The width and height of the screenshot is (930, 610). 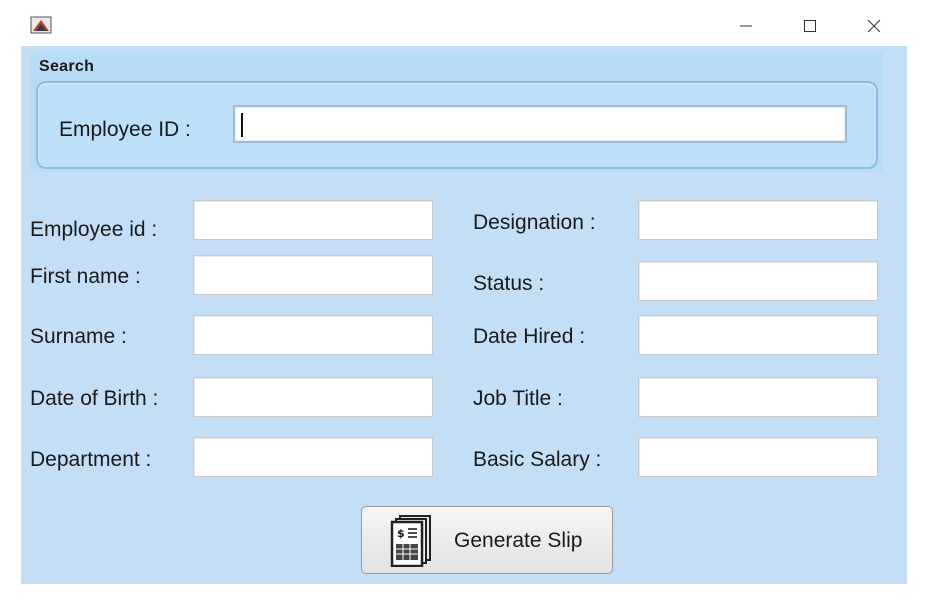 I want to click on employee-id-field, so click(x=313, y=220).